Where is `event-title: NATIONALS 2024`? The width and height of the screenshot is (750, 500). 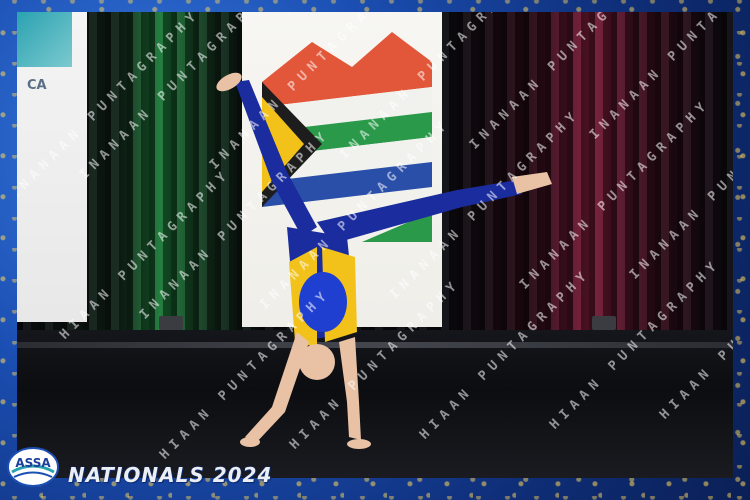 event-title: NATIONALS 2024 is located at coordinates (170, 475).